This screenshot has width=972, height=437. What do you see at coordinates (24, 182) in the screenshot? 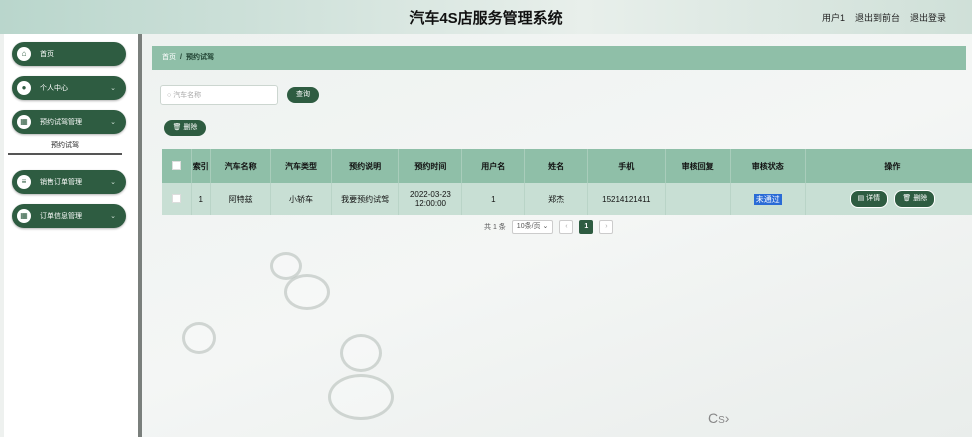
I see `list-icon: ≡` at bounding box center [24, 182].